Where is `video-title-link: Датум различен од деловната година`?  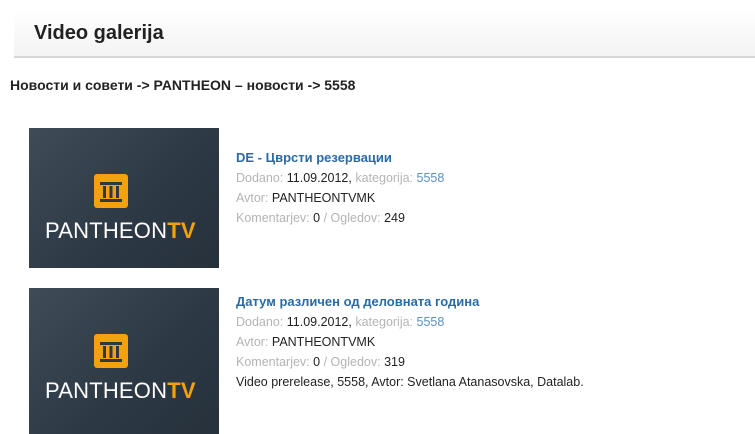 video-title-link: Датум различен од деловната година is located at coordinates (357, 301).